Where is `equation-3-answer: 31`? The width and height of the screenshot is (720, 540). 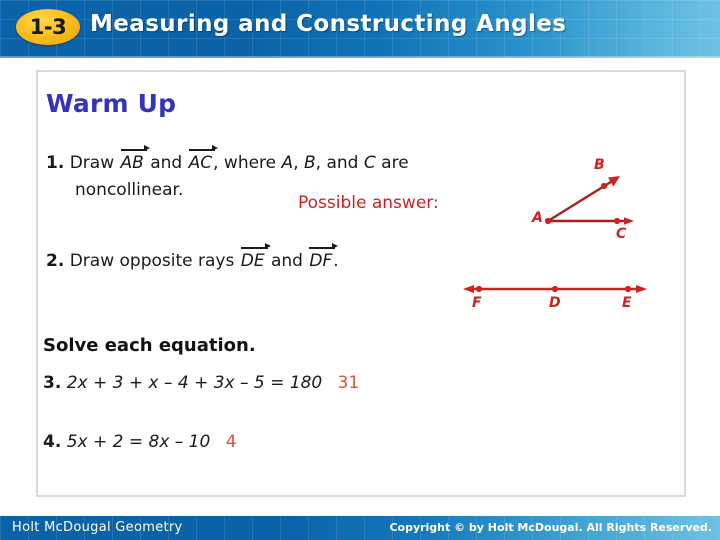 equation-3-answer: 31 is located at coordinates (348, 383).